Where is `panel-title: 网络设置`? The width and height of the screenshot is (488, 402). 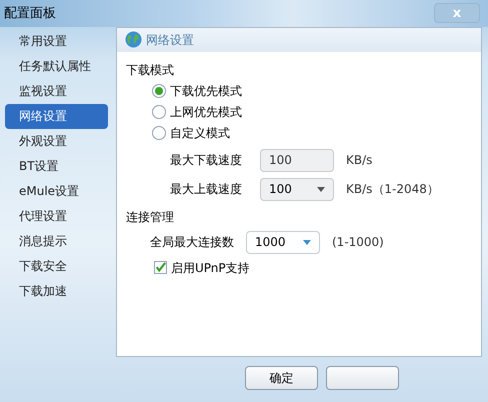 panel-title: 网络设置 is located at coordinates (170, 40).